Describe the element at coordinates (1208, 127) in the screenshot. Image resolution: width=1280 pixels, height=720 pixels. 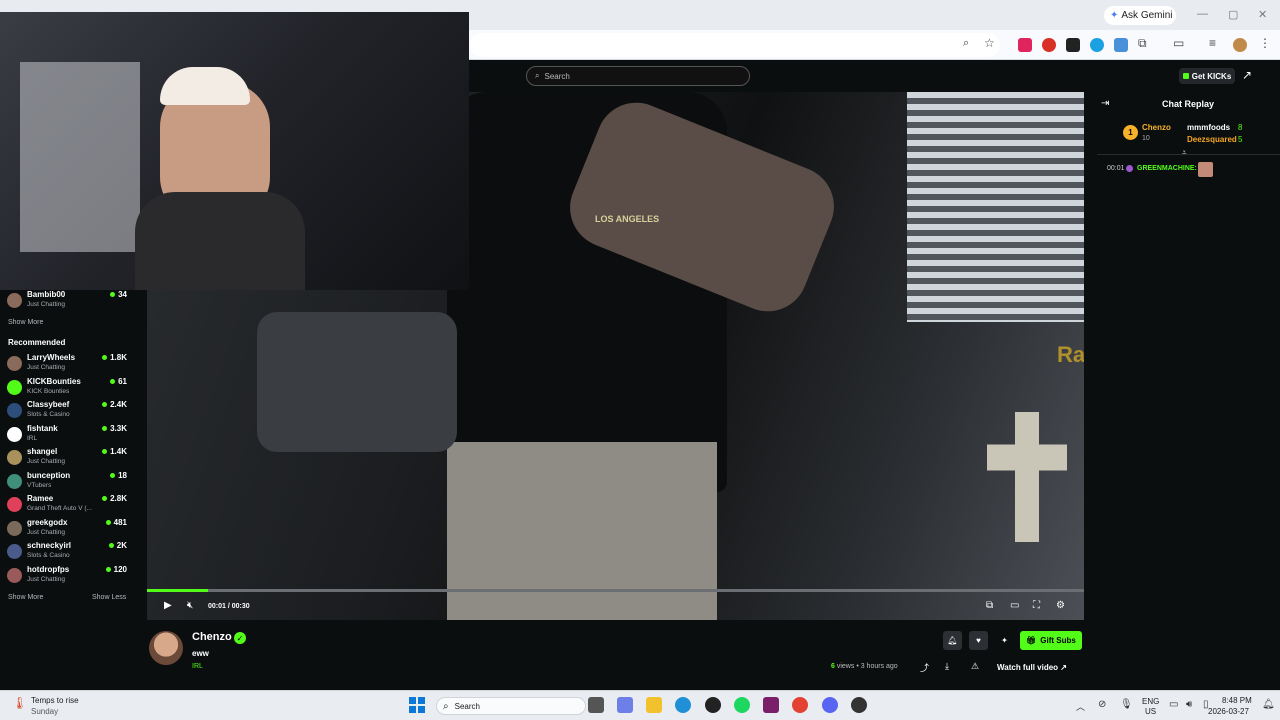
I see `gifter-name: mmmfoods` at that location.